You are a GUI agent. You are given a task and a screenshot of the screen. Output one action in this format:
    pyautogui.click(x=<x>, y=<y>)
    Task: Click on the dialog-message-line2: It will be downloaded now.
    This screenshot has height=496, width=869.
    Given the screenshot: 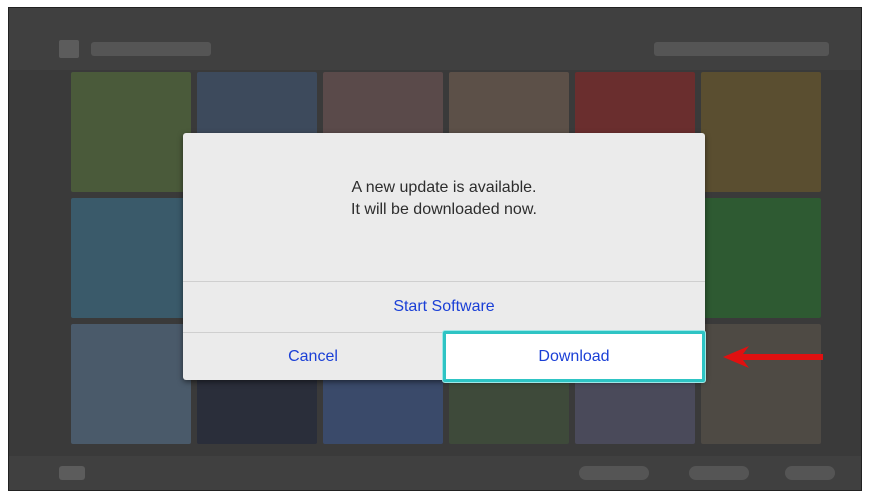 What is the action you would take?
    pyautogui.click(x=444, y=209)
    